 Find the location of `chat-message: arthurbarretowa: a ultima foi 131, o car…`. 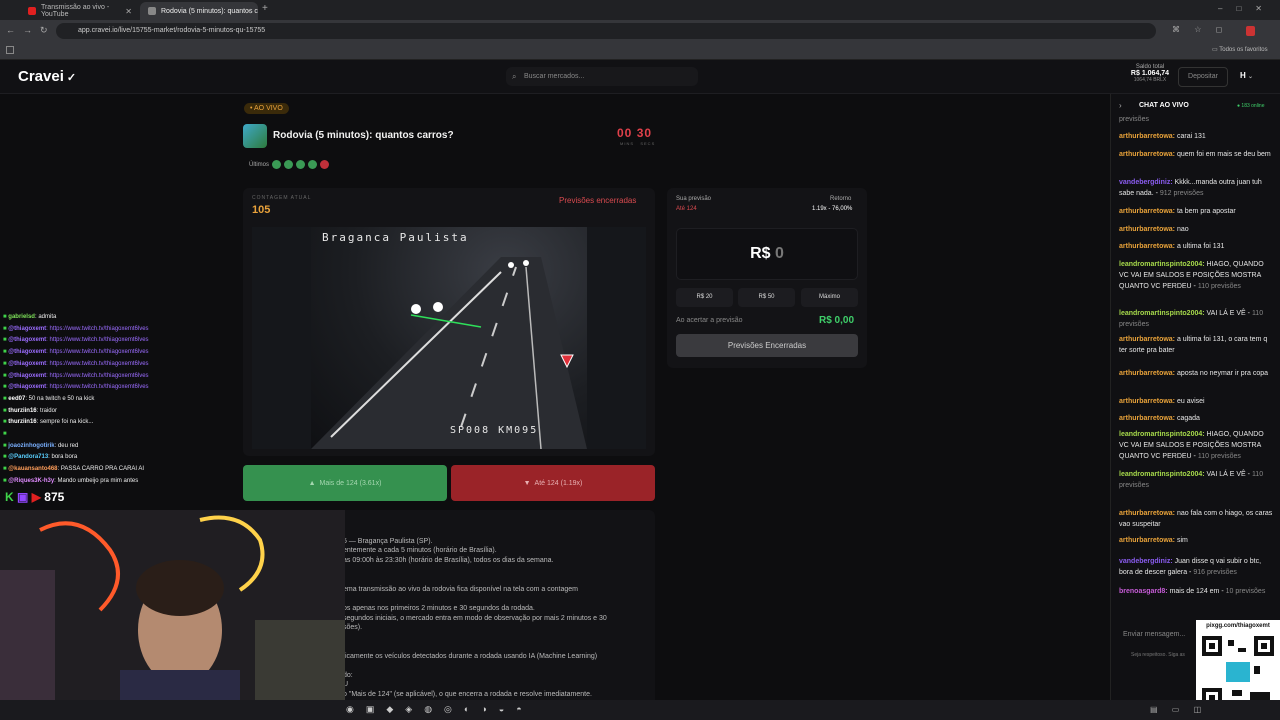

chat-message: arthurbarretowa: a ultima foi 131, o car… is located at coordinates (1197, 345).